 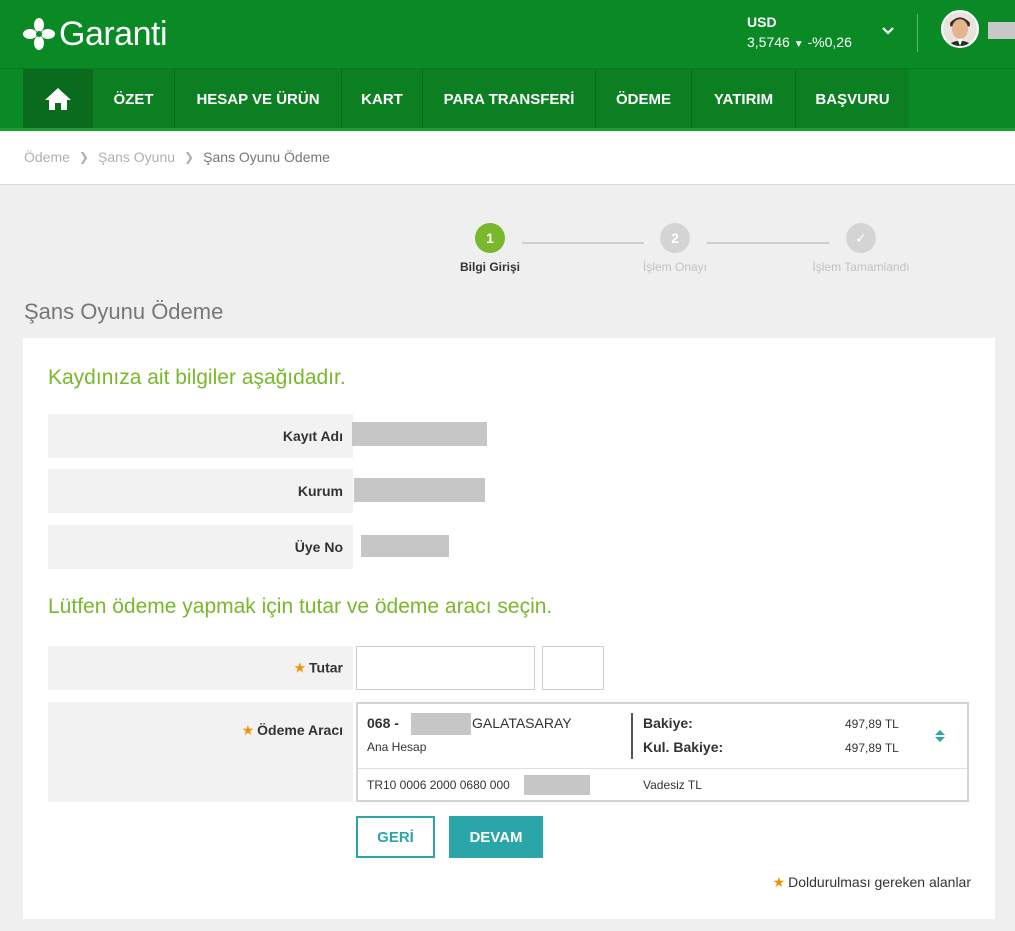 What do you see at coordinates (266, 157) in the screenshot?
I see `breadcrumb-item-current: Şans Oyunu Ödeme` at bounding box center [266, 157].